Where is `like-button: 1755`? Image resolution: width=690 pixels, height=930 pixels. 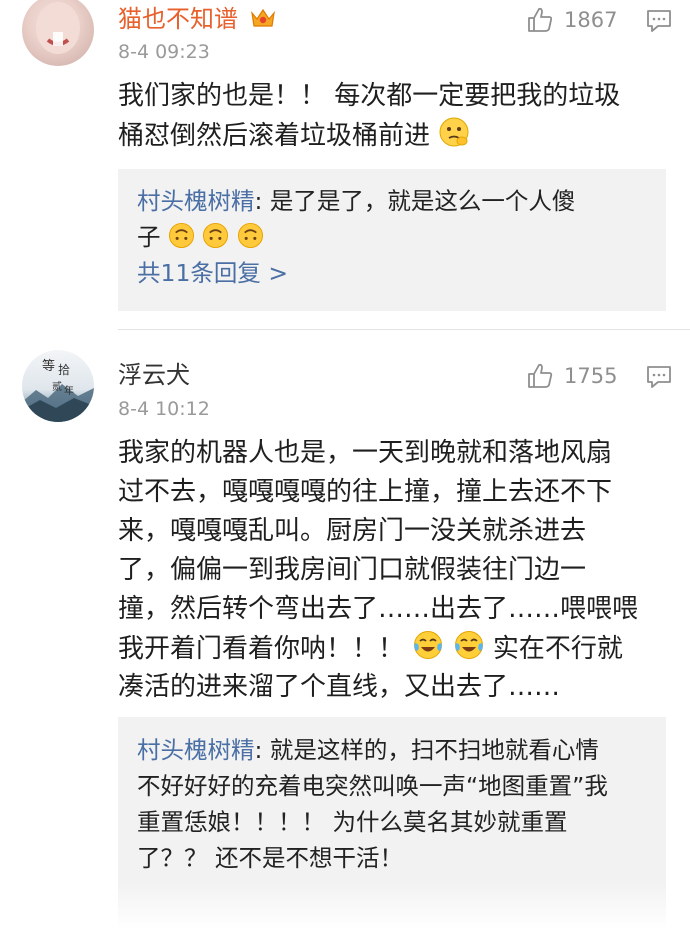 like-button: 1755 is located at coordinates (571, 376).